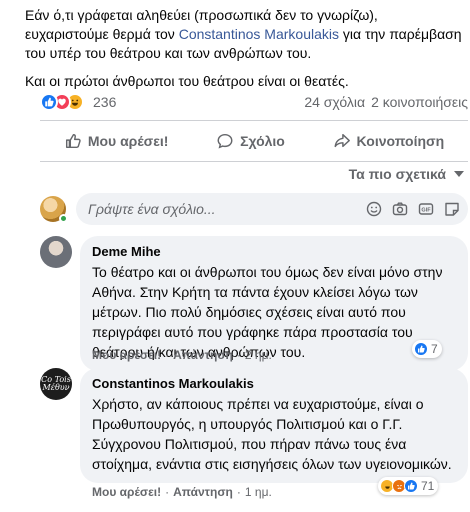  What do you see at coordinates (459, 174) in the screenshot?
I see `caret-down-icon` at bounding box center [459, 174].